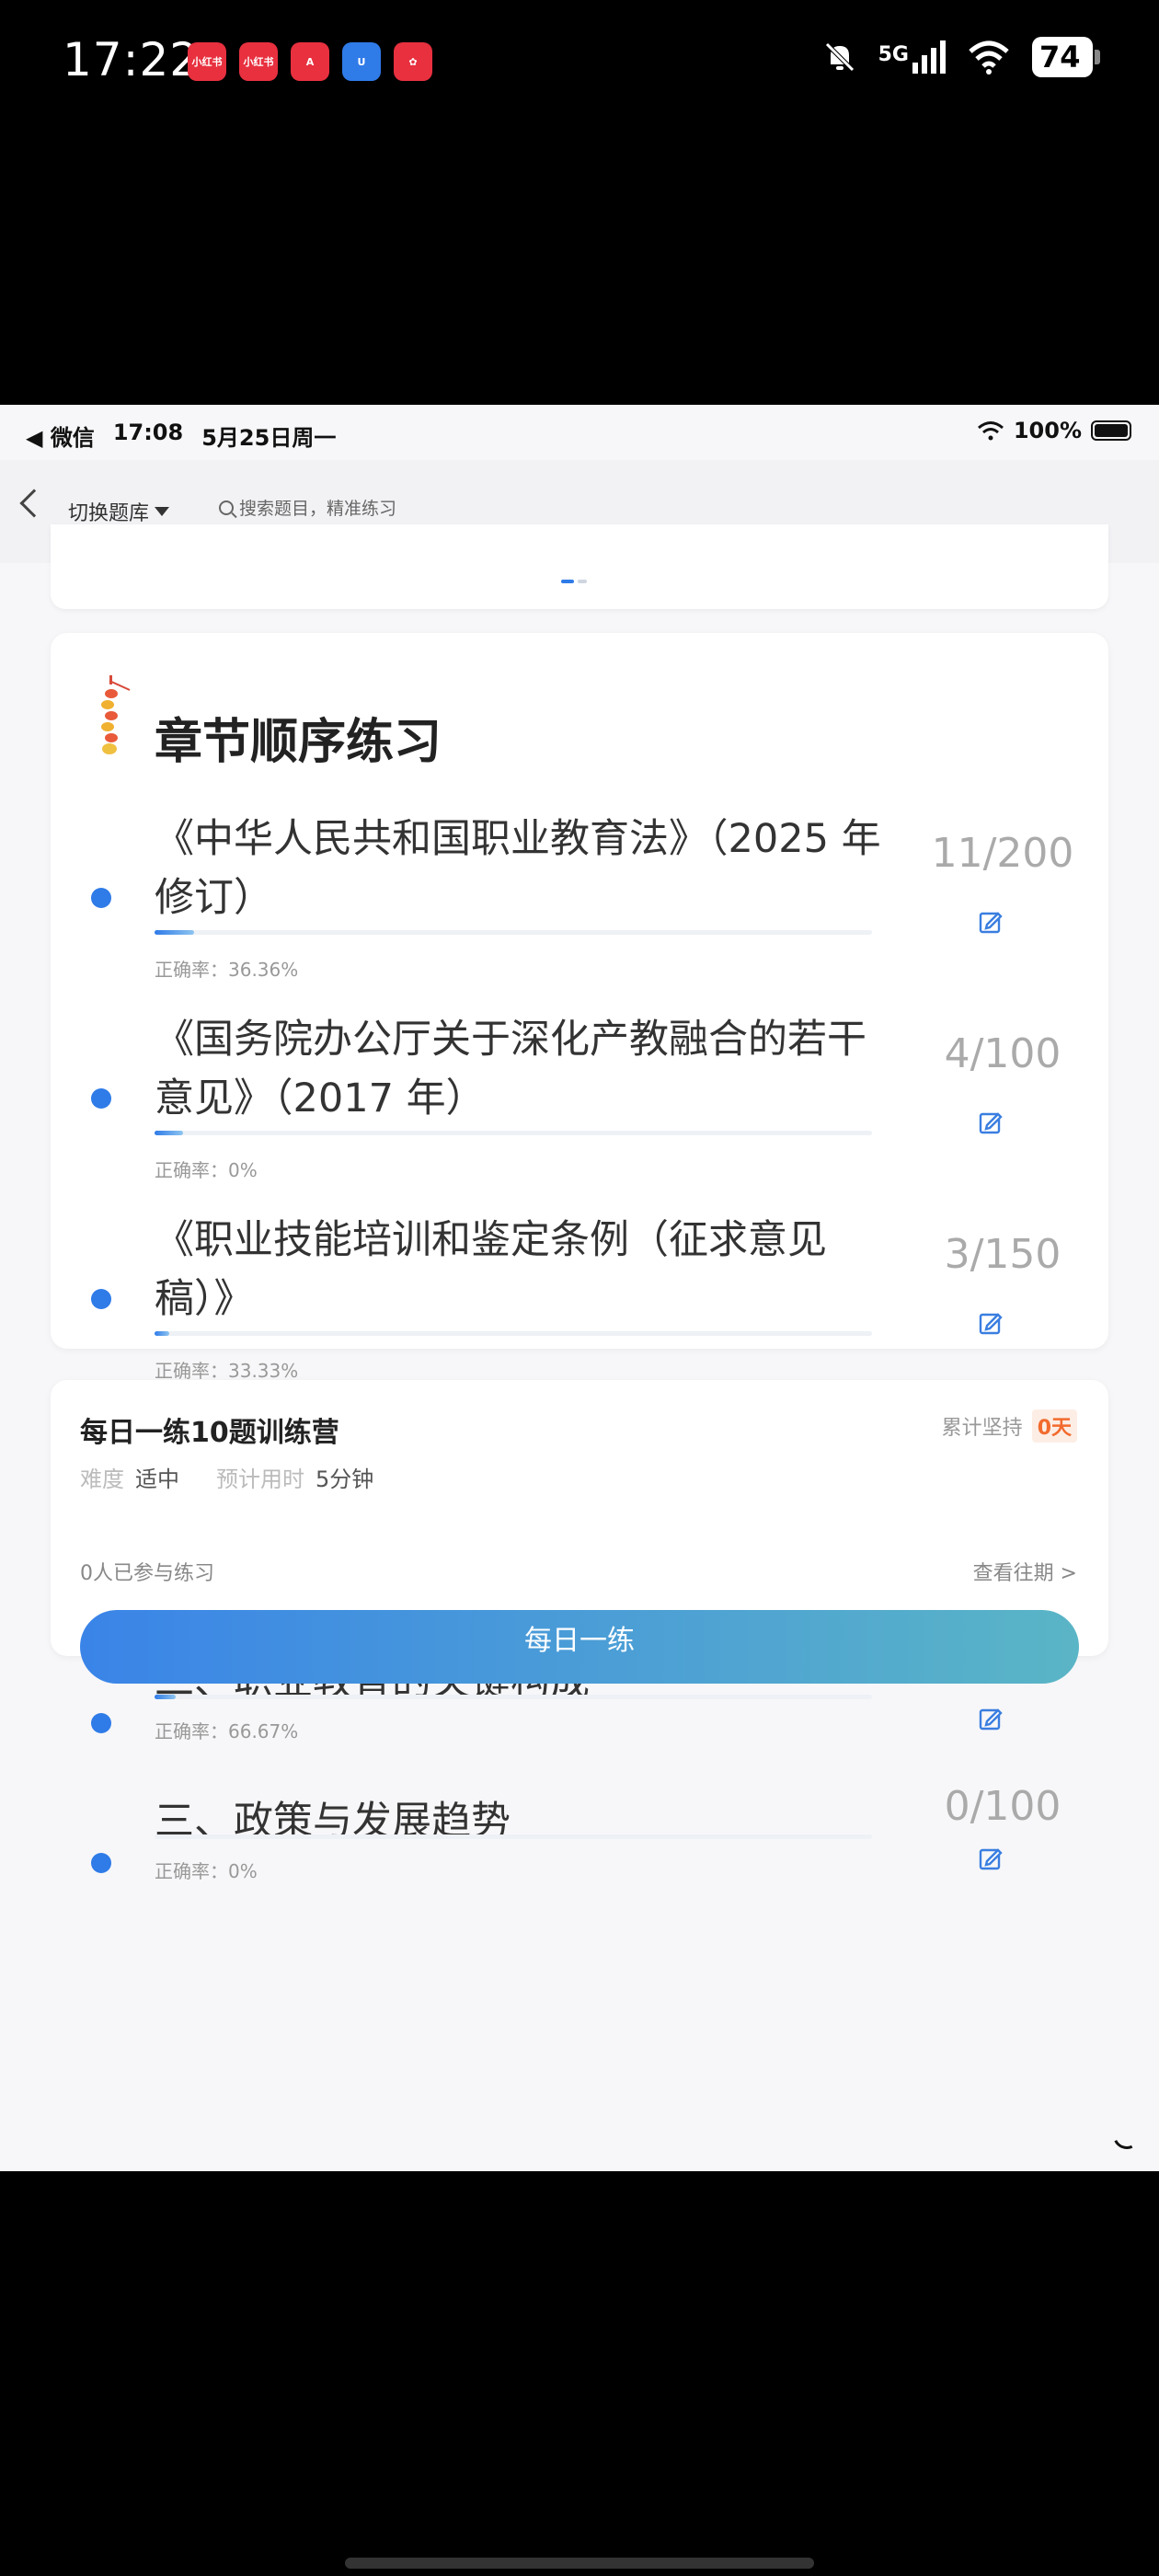  Describe the element at coordinates (579, 432) in the screenshot. I see `inner-status-bar: ◀ 微信 17:08 5月25日周一 100%` at that location.